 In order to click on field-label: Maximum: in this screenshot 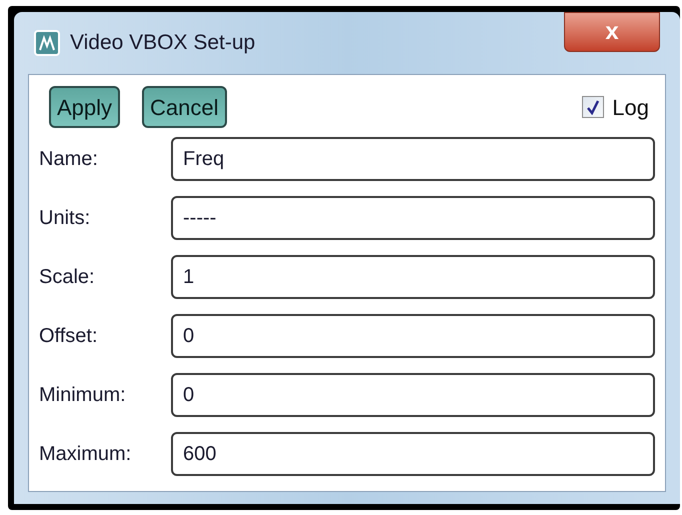, I will do `click(85, 454)`.